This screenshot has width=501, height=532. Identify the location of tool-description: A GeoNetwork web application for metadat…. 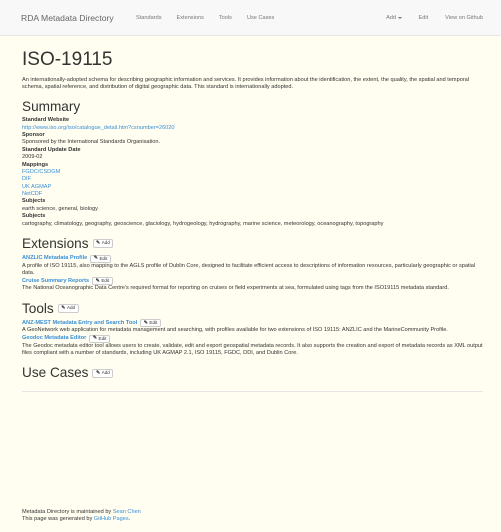
(235, 330).